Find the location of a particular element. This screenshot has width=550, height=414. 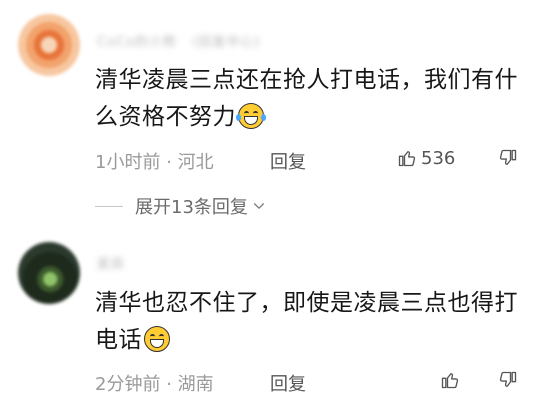

timestamp: 1小时前 is located at coordinates (128, 162).